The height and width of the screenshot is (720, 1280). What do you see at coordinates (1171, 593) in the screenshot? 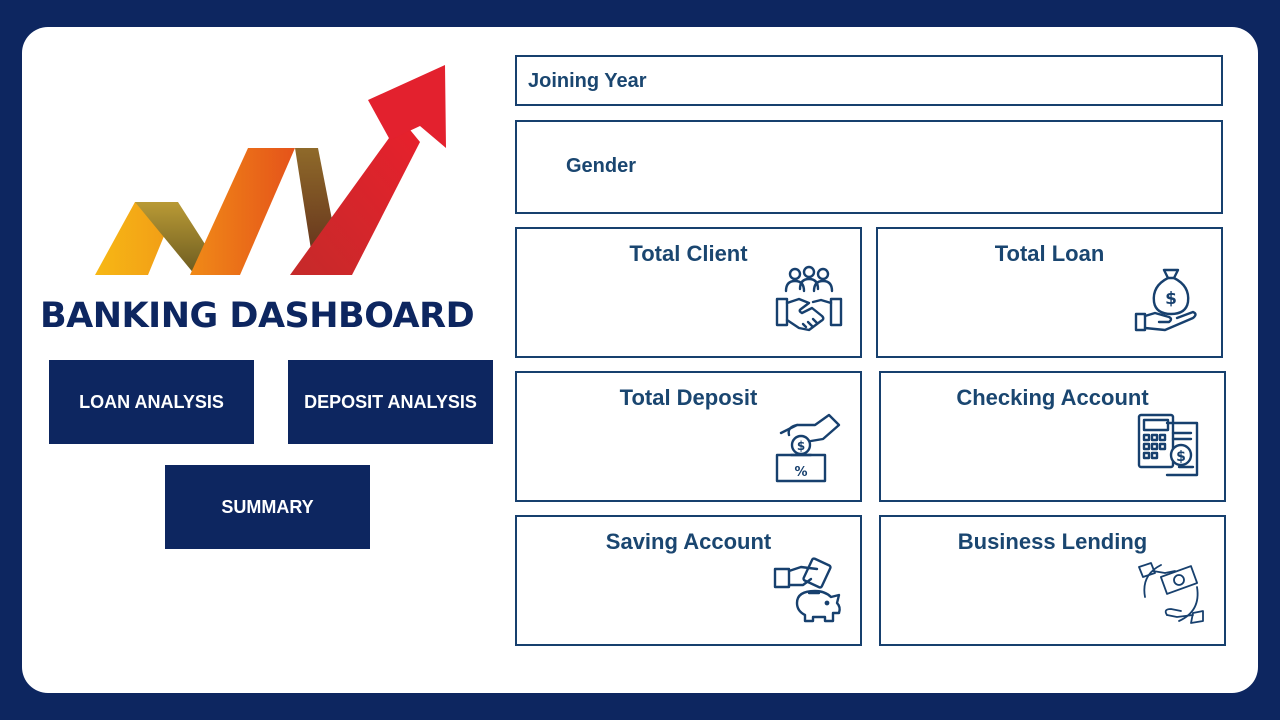
I see `money-exchange-icon` at bounding box center [1171, 593].